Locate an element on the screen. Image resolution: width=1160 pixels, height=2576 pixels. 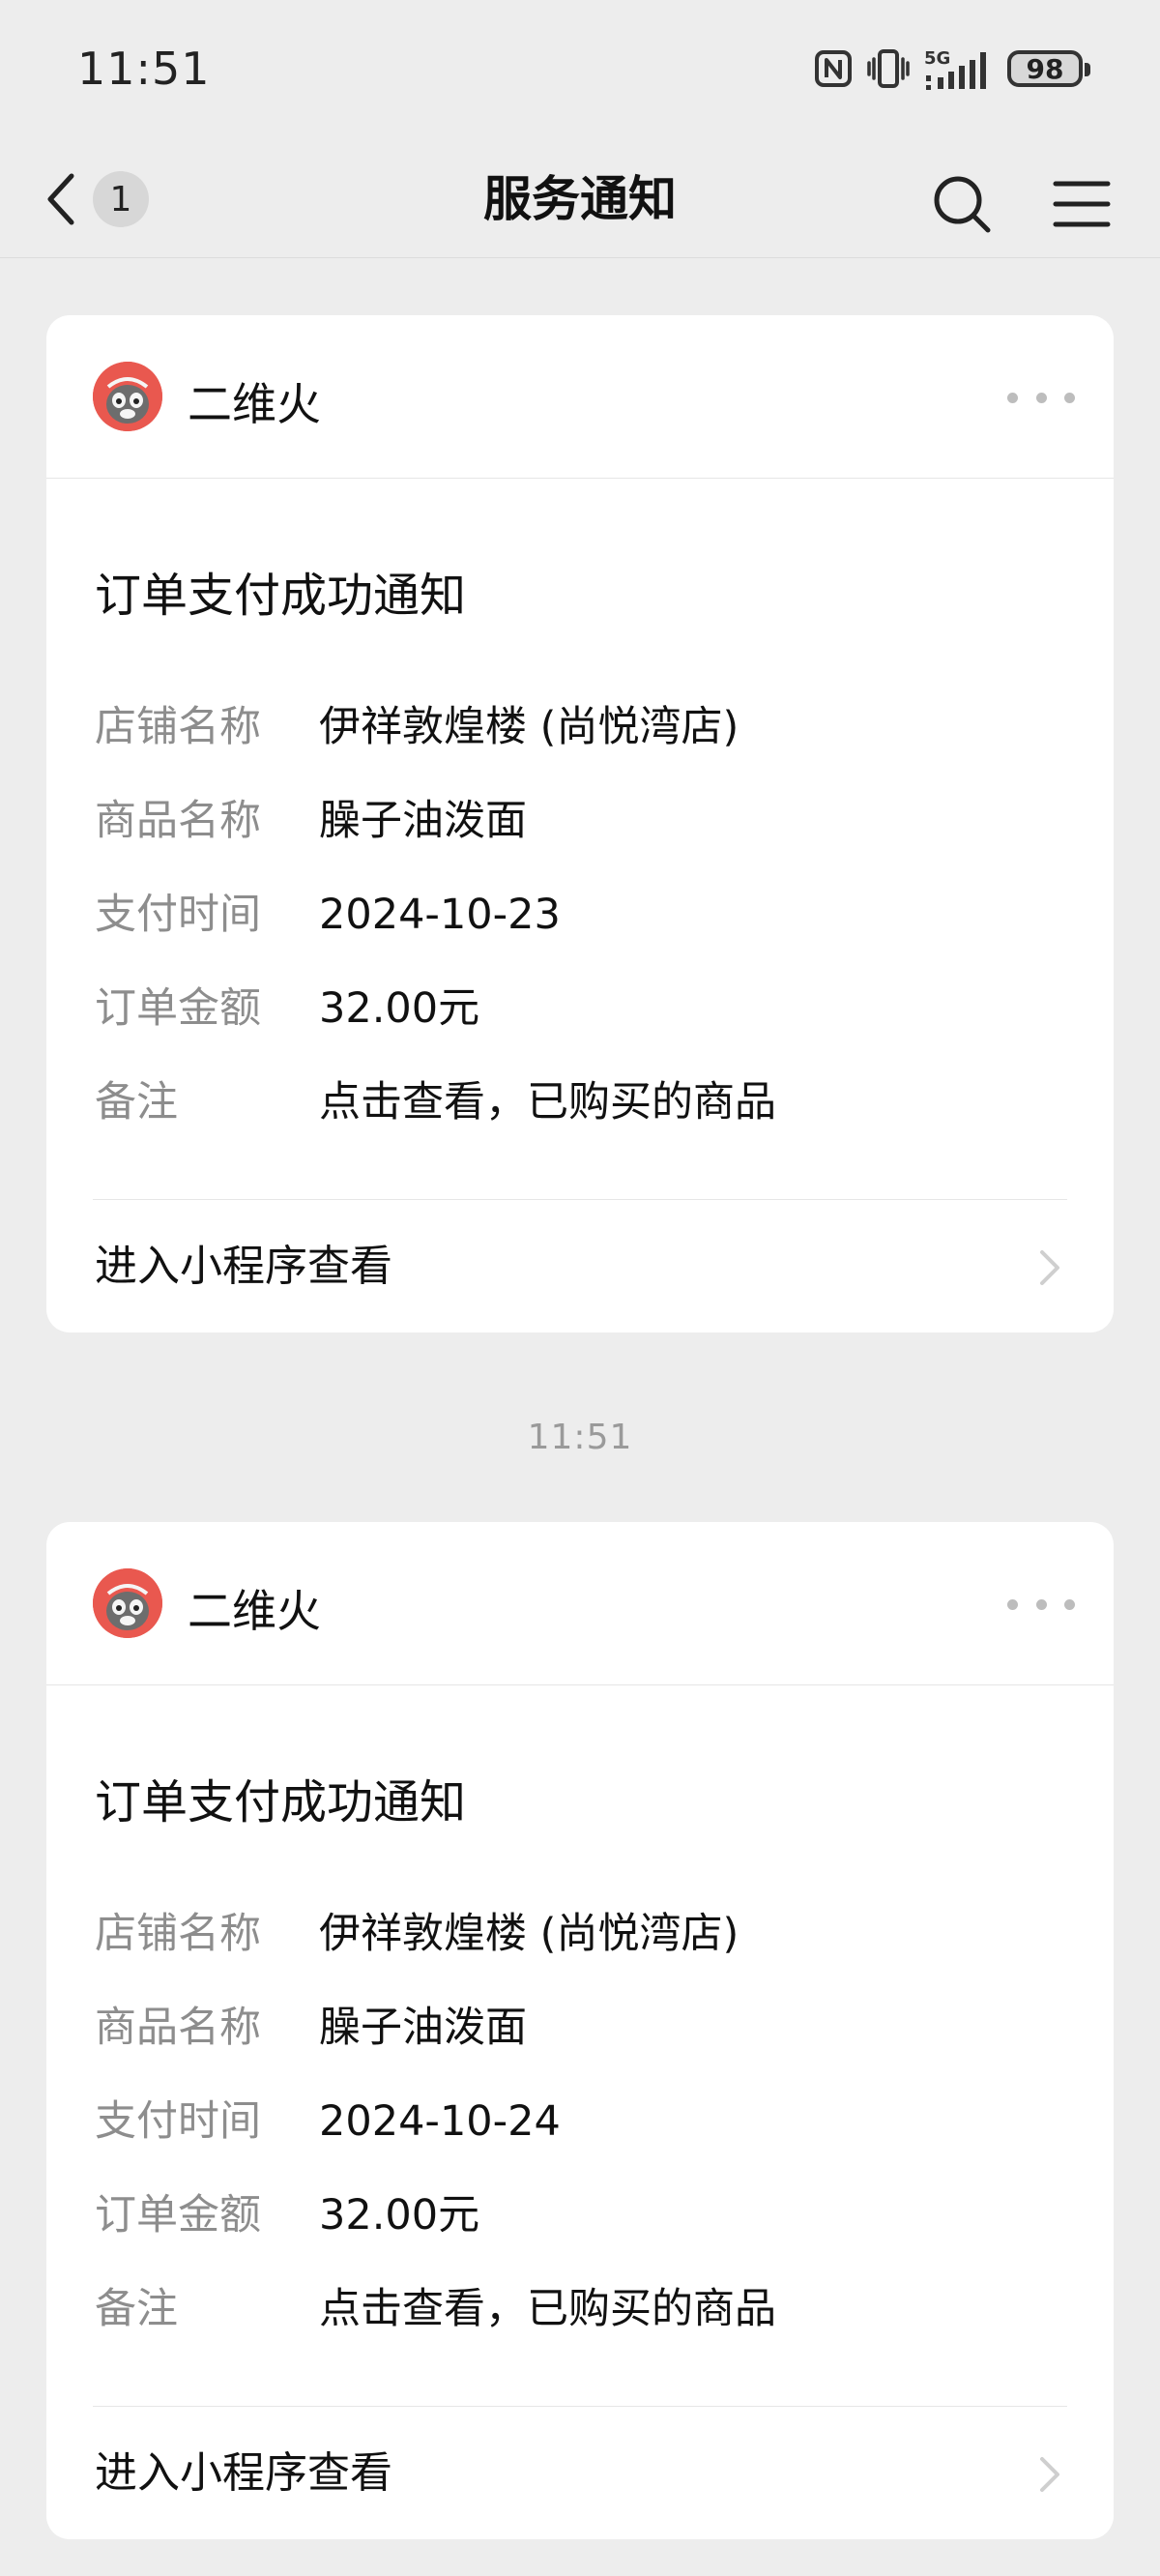
battery-icon: 98 is located at coordinates (1049, 68).